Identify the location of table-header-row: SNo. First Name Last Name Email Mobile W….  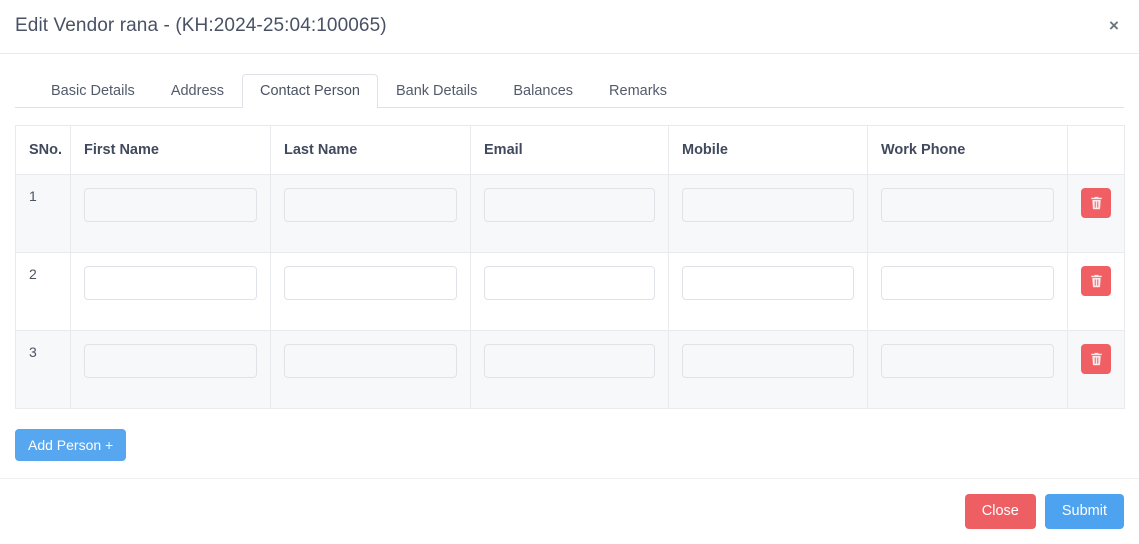
(570, 150).